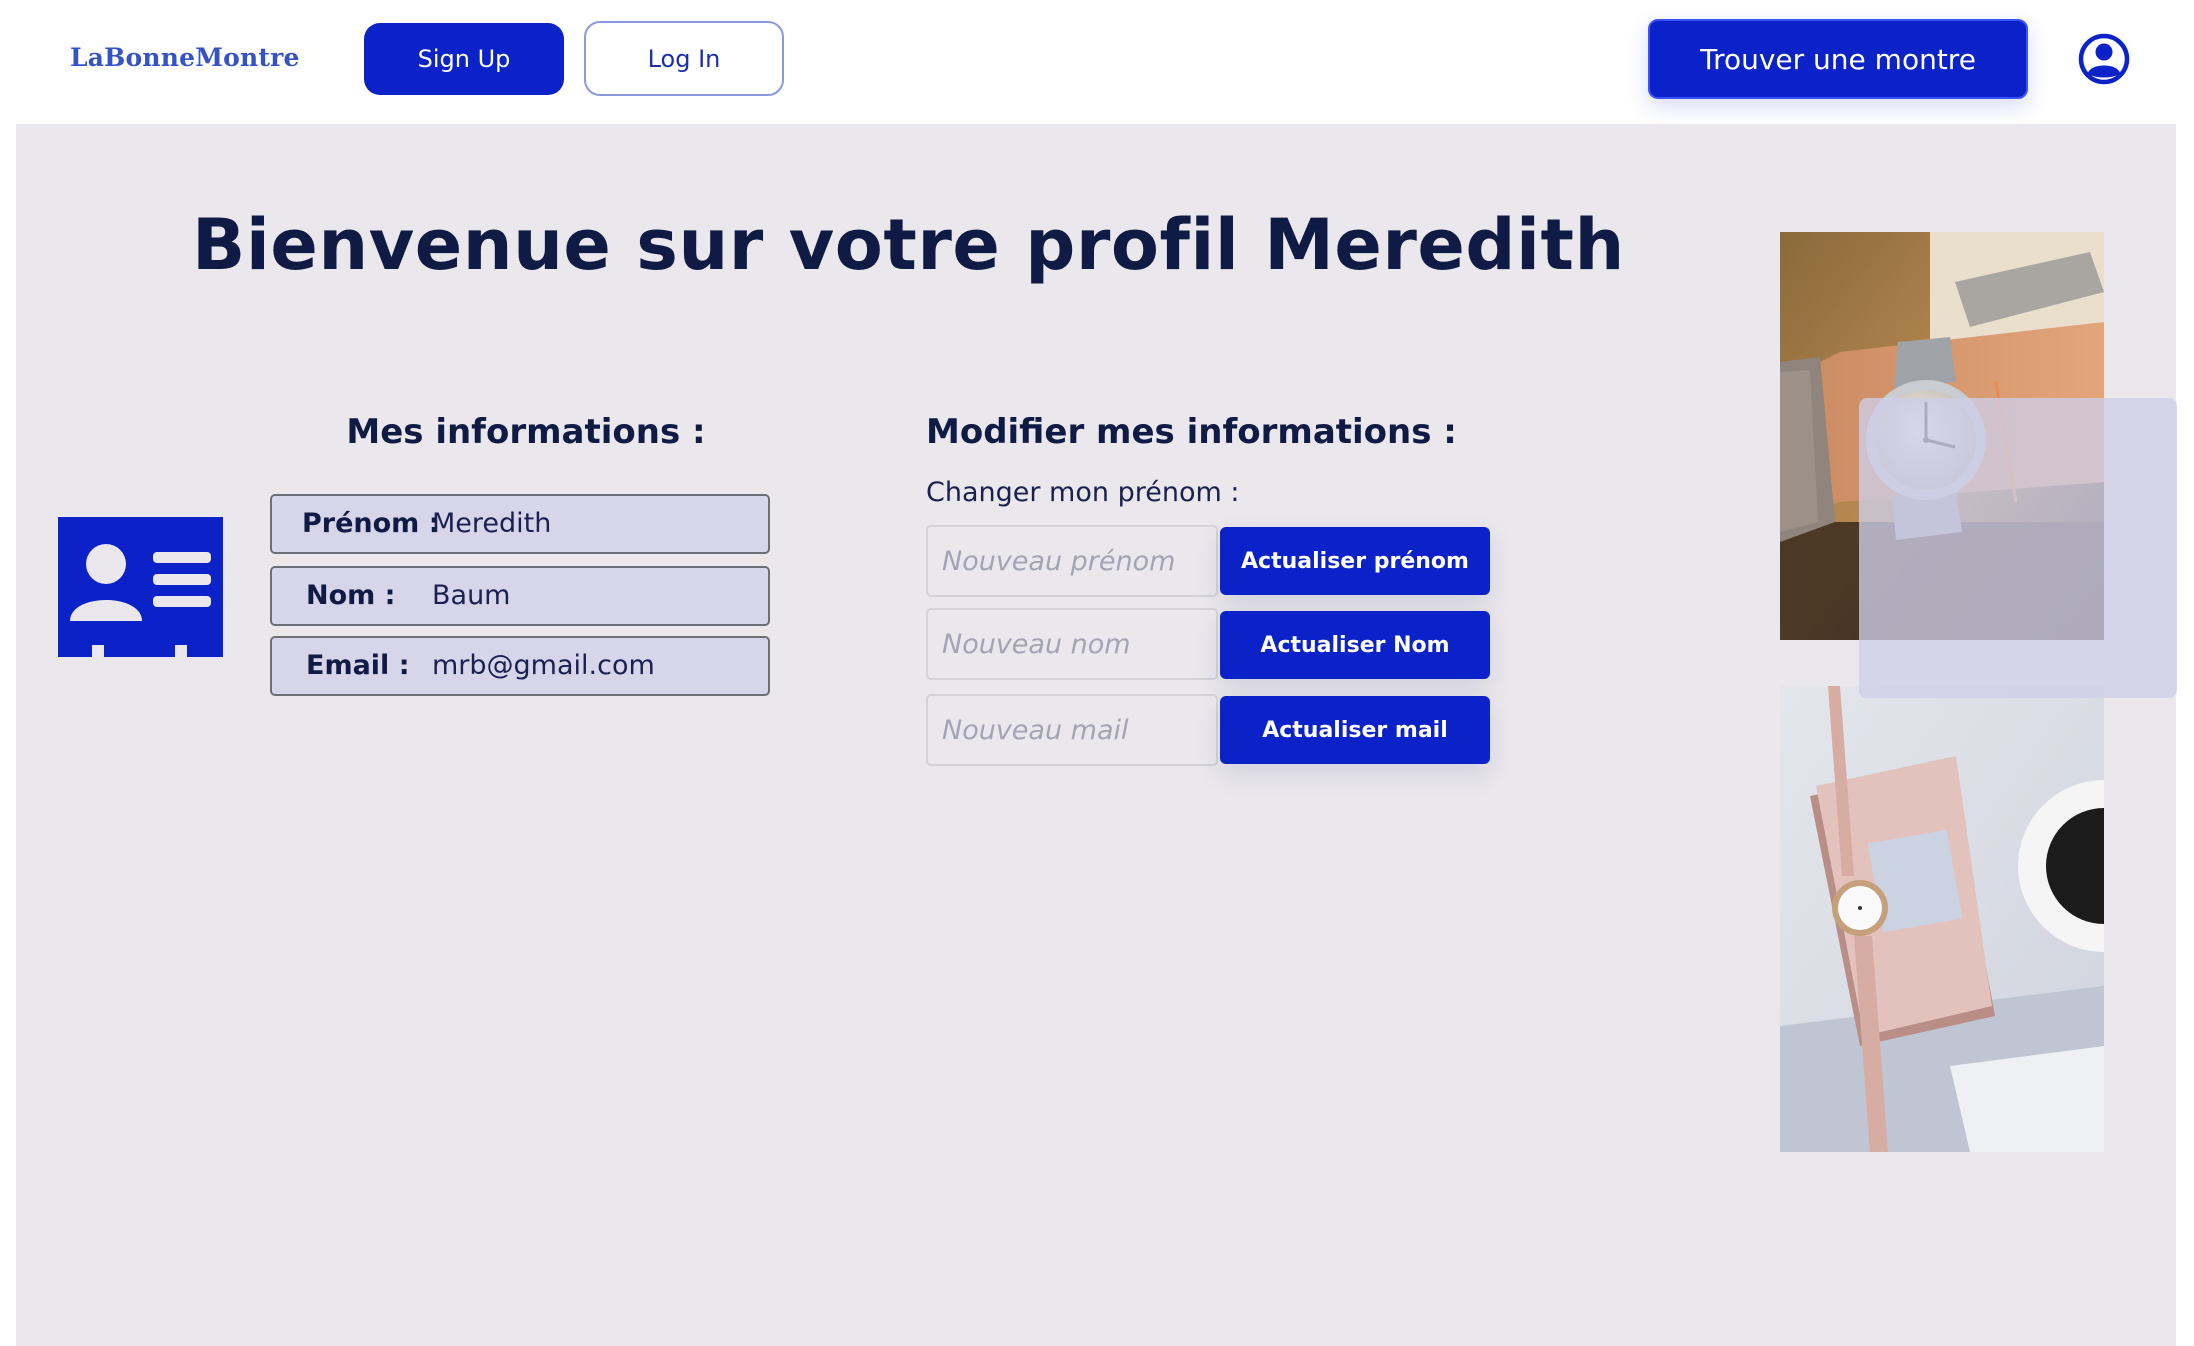 The height and width of the screenshot is (1346, 2194). What do you see at coordinates (684, 58) in the screenshot?
I see `log-in-button: Log In` at bounding box center [684, 58].